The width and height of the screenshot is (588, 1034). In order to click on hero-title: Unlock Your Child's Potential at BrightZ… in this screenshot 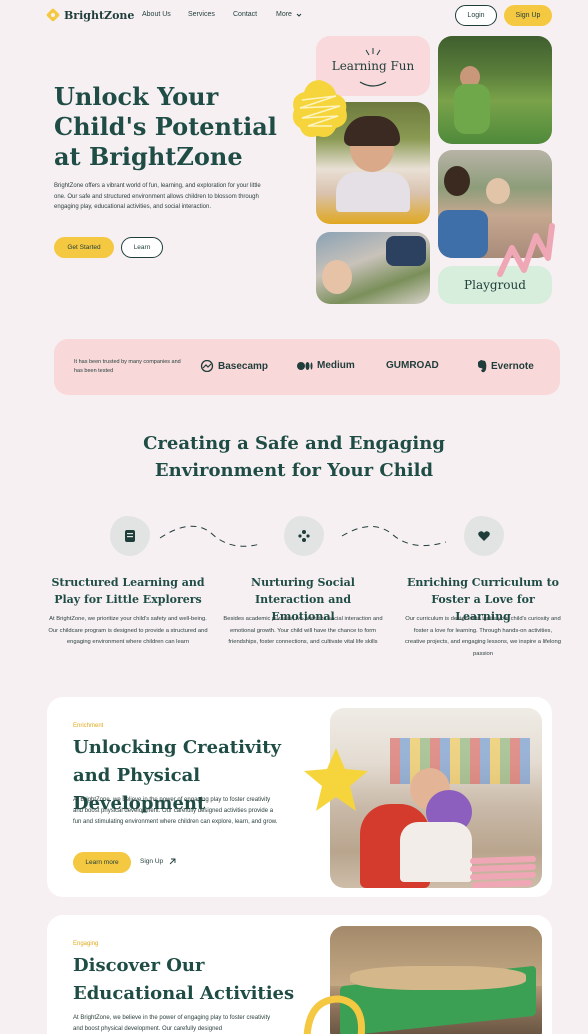, I will do `click(165, 126)`.